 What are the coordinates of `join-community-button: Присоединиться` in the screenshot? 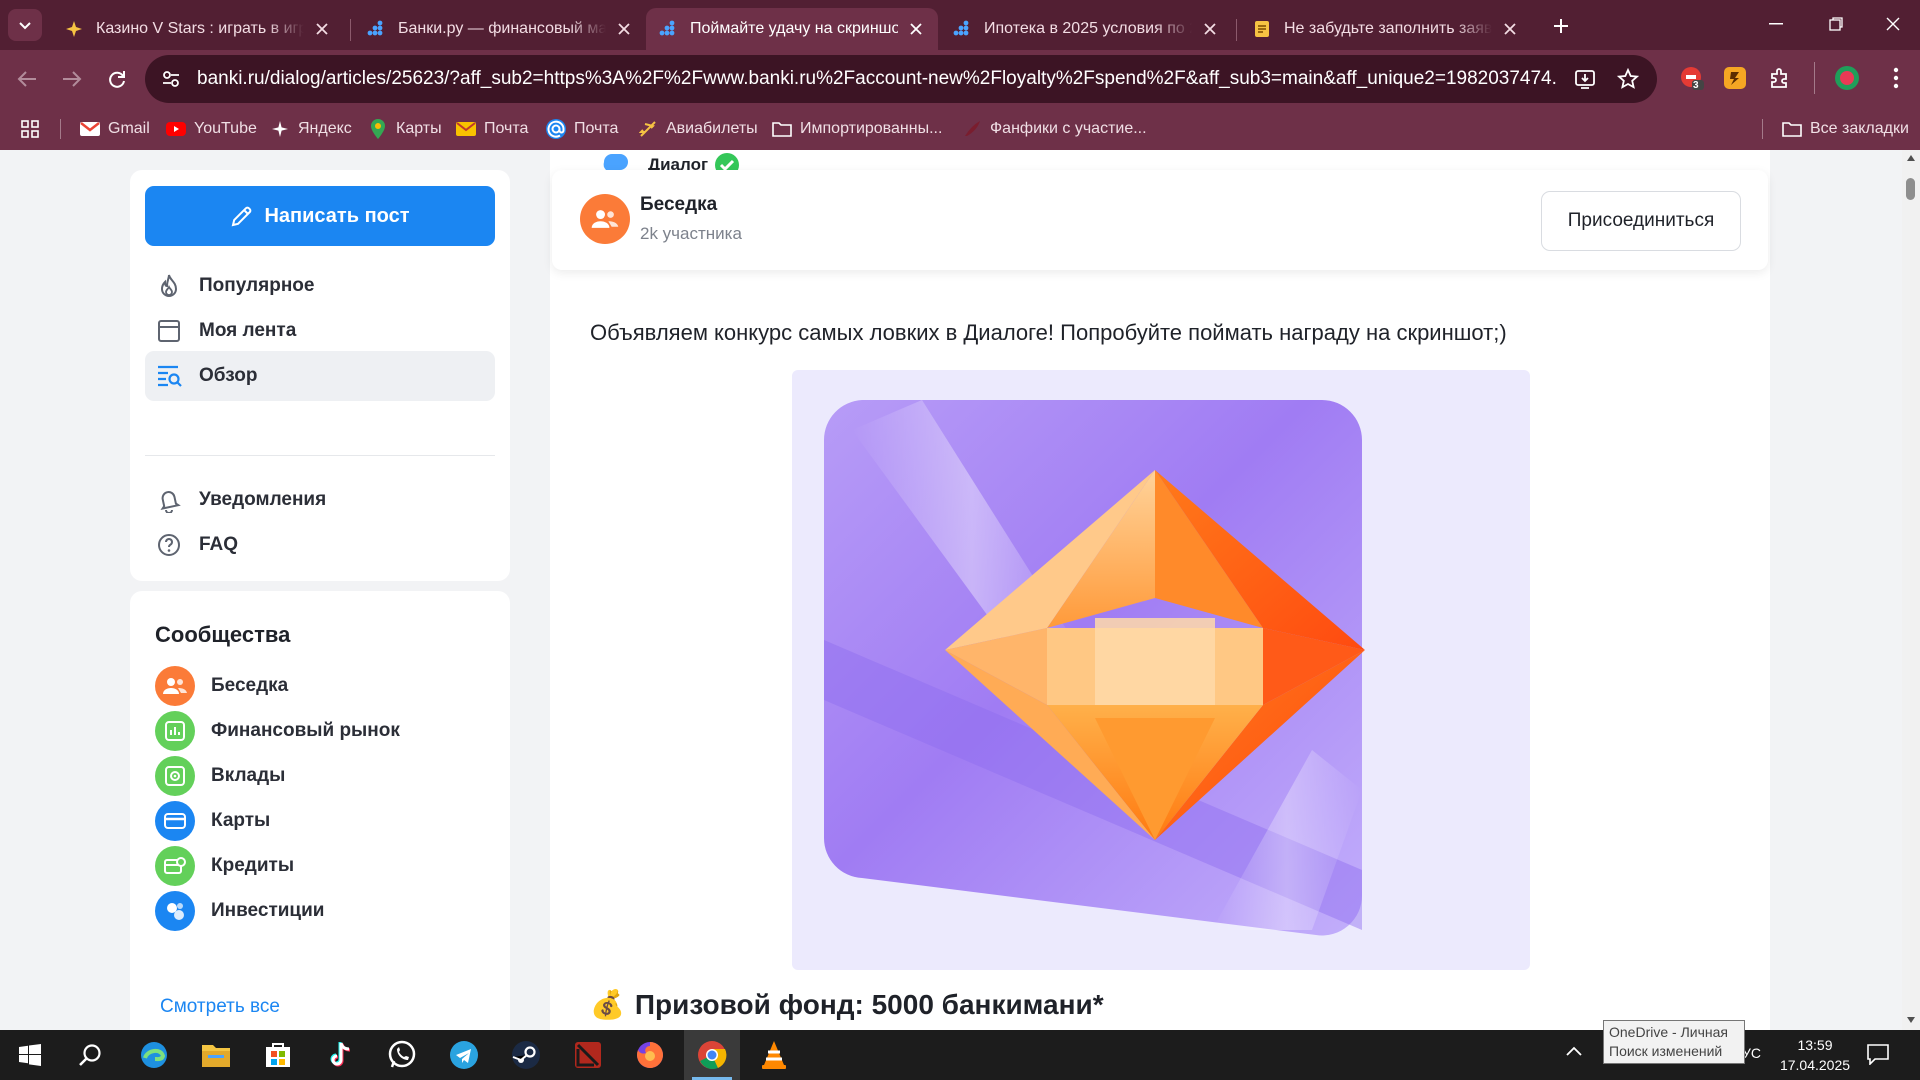 It's located at (1641, 221).